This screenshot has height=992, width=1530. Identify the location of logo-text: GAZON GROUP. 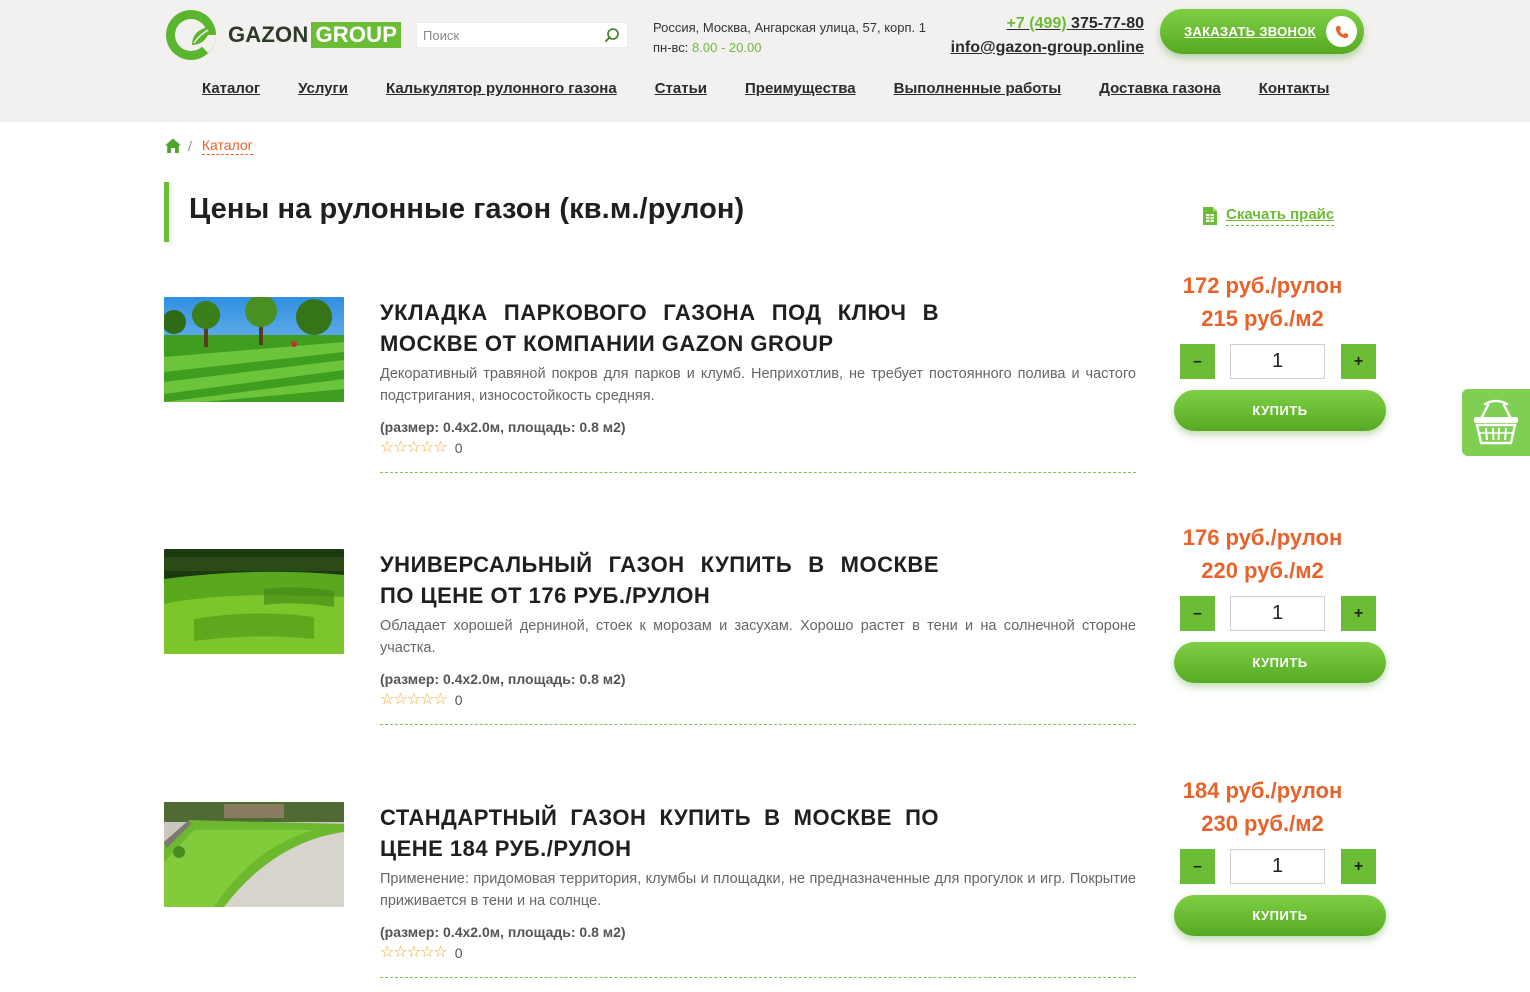
(315, 35).